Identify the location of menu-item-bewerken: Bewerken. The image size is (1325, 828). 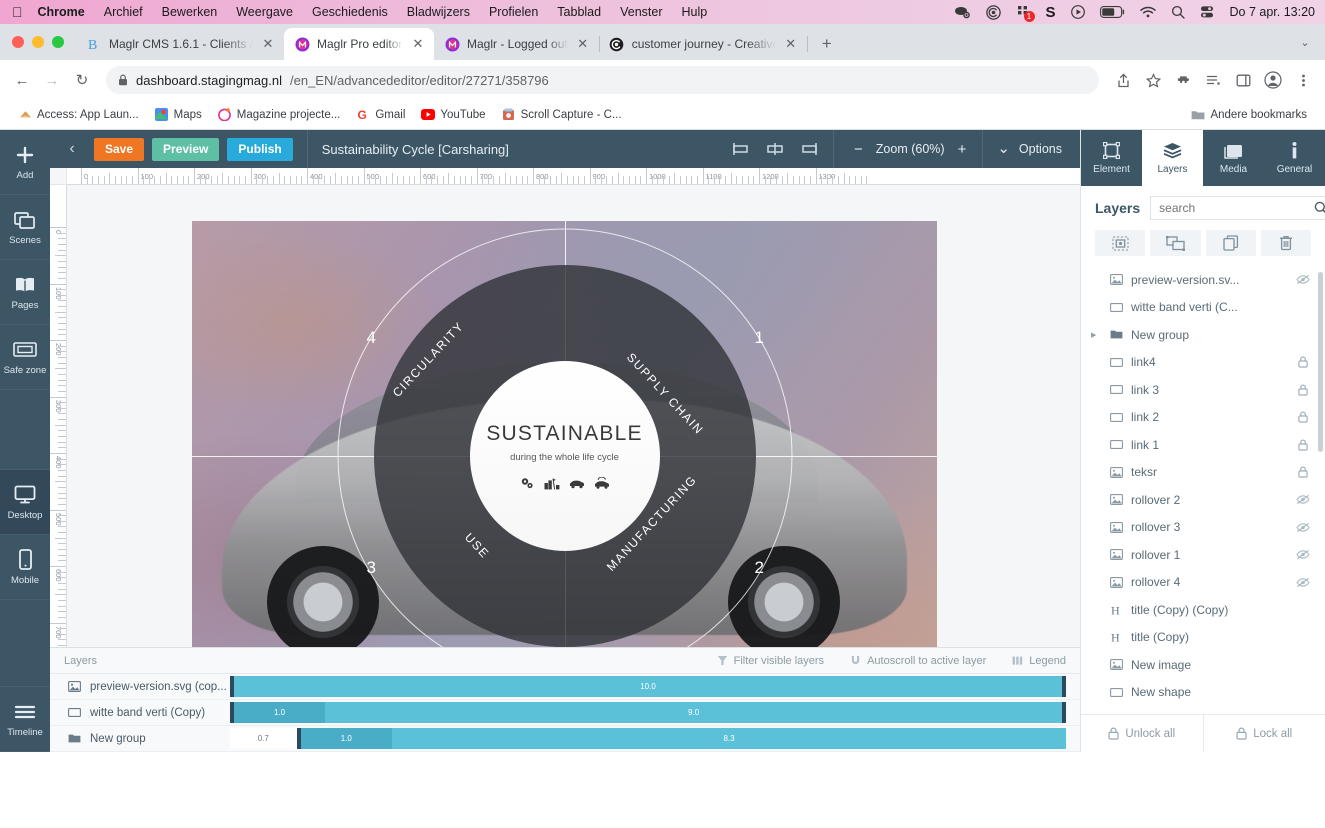
(190, 12).